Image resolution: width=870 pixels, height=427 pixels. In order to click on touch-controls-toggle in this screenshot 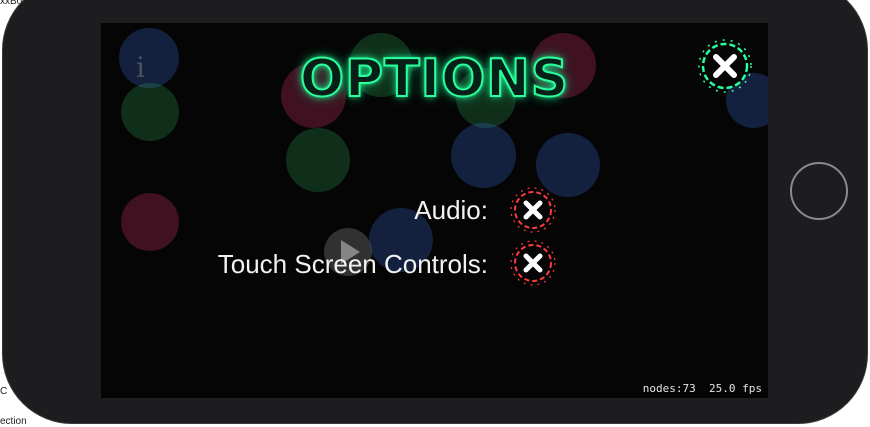, I will do `click(533, 263)`.